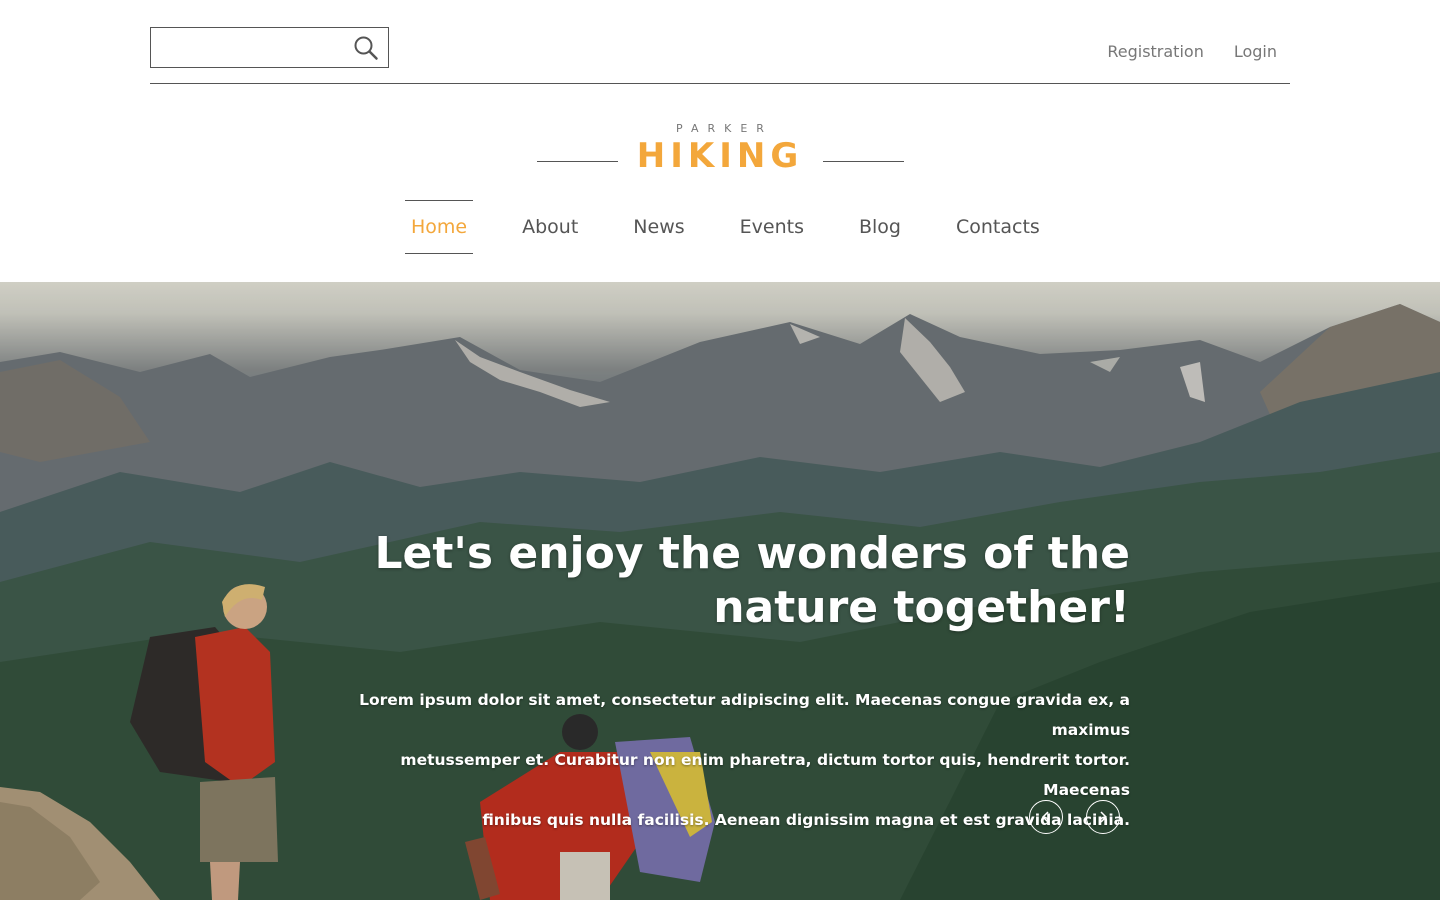  I want to click on registration-link: Registration, so click(1155, 51).